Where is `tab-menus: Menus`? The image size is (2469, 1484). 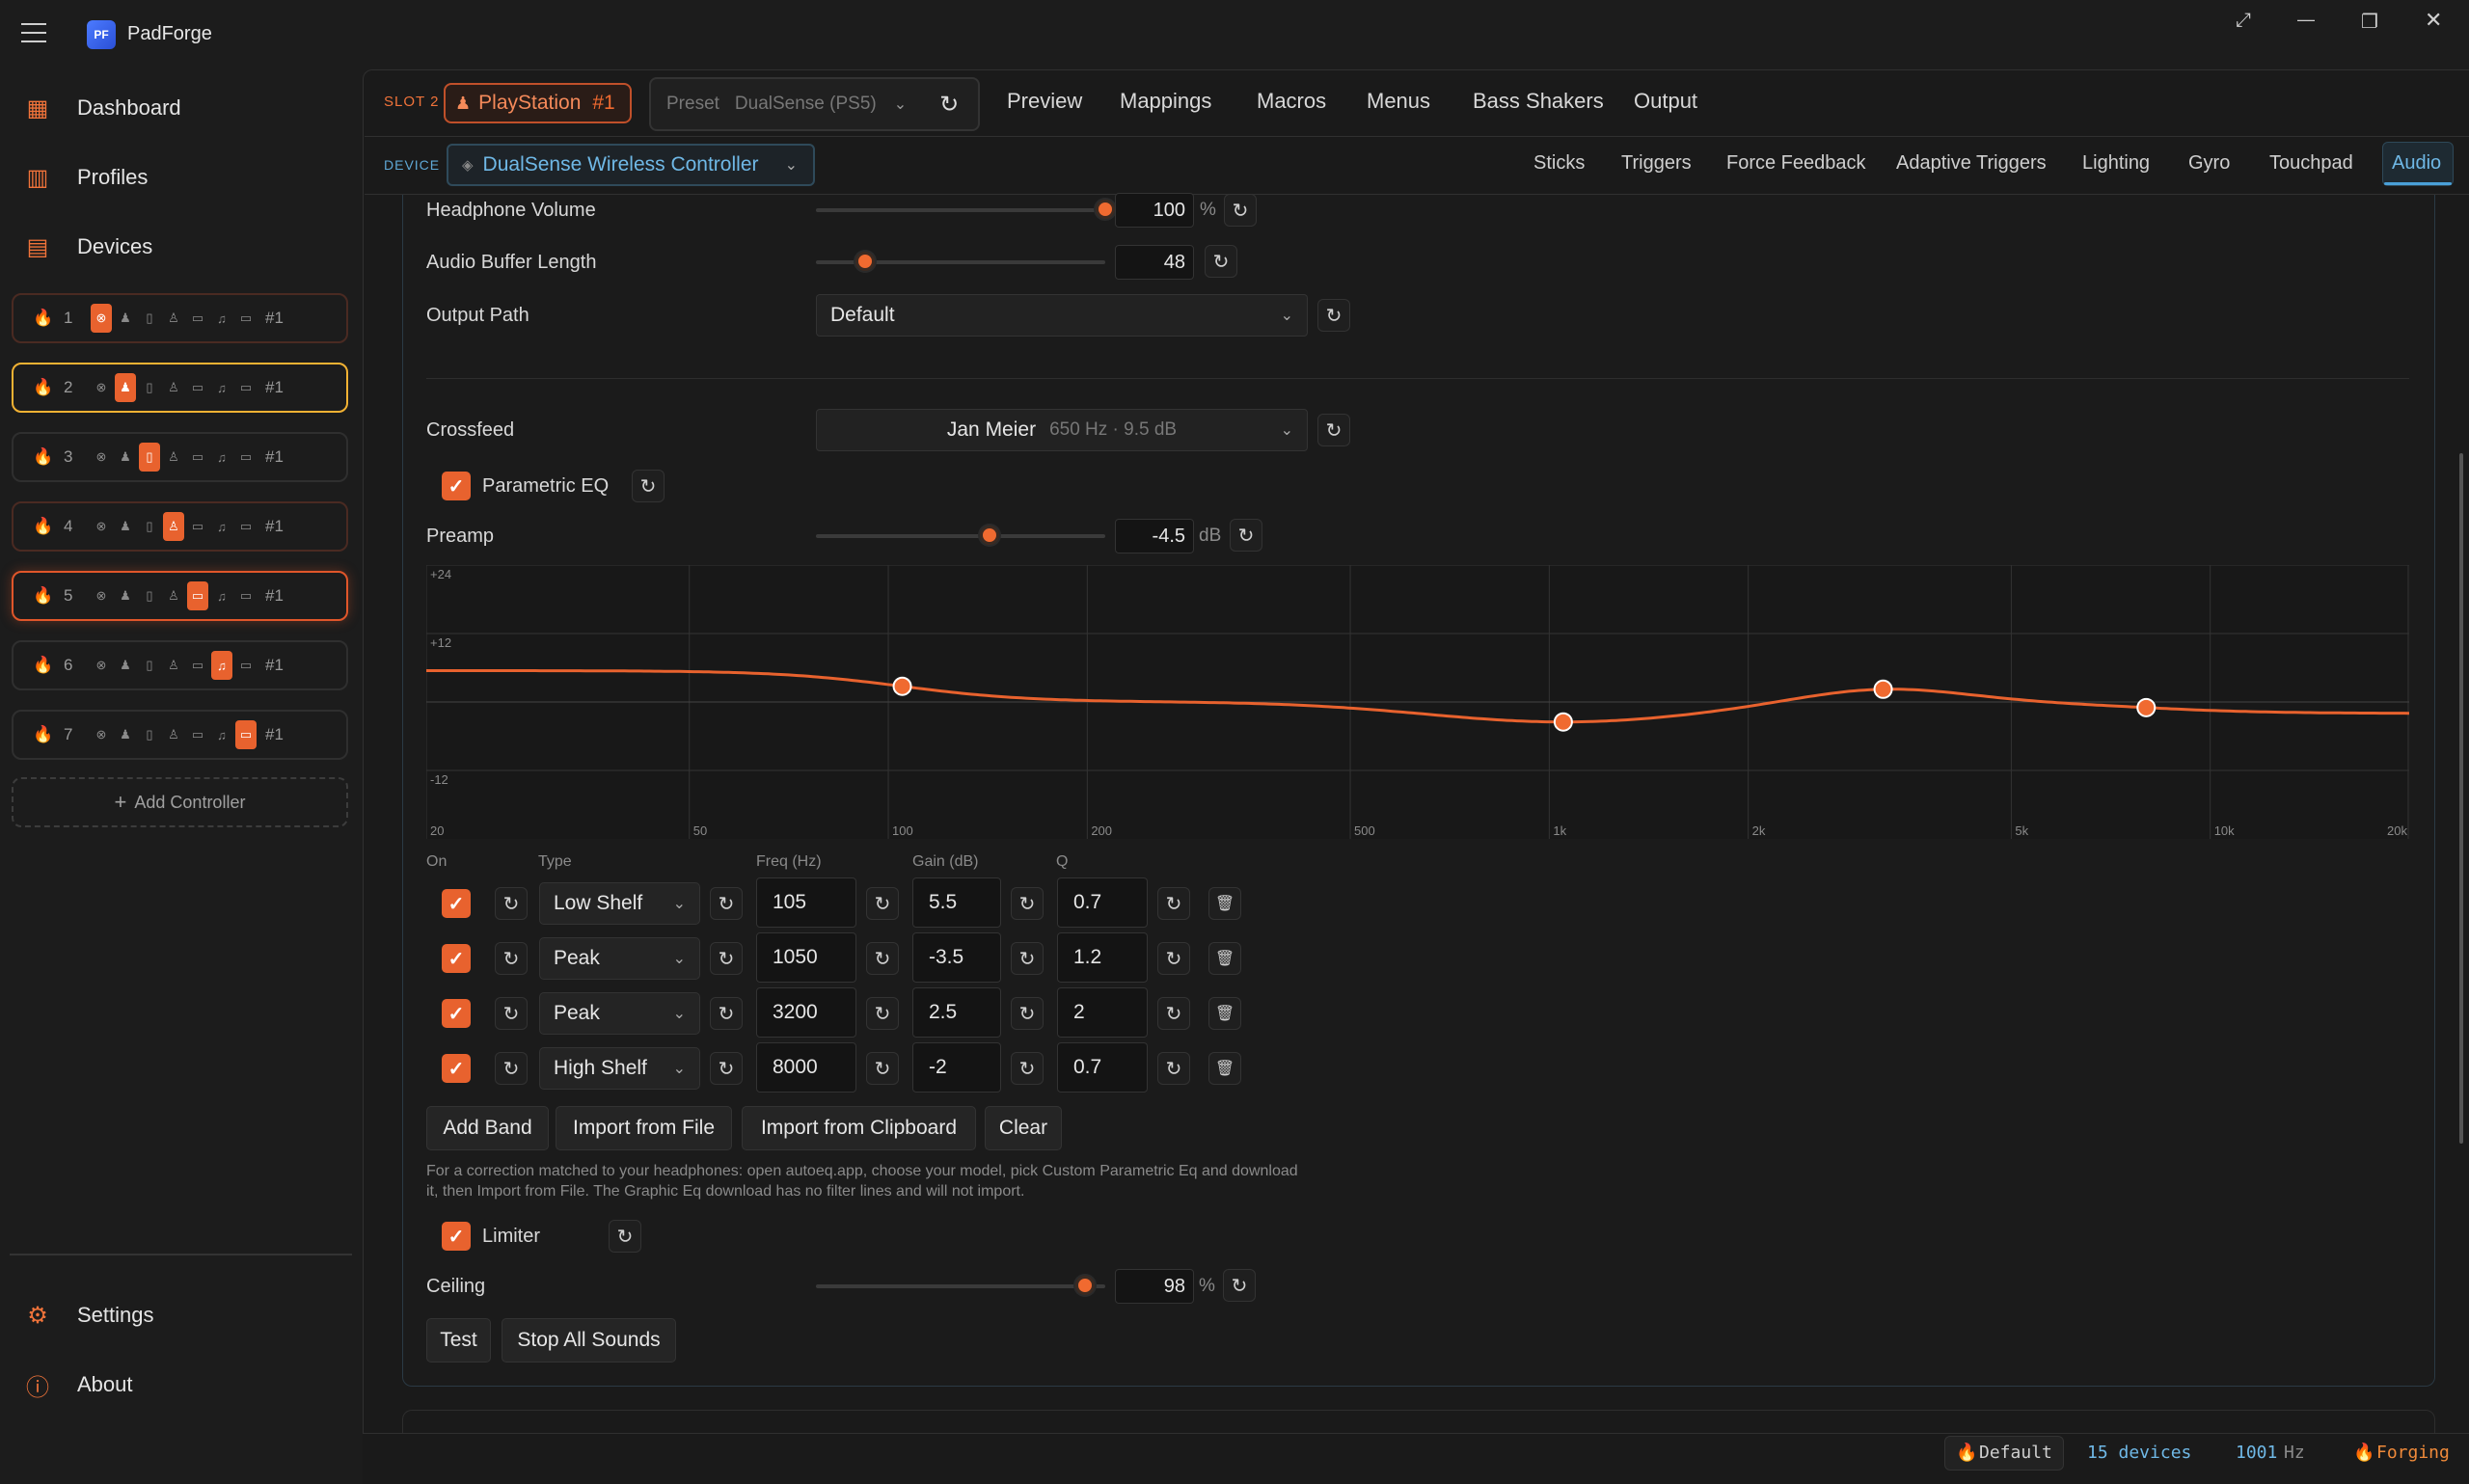 tab-menus: Menus is located at coordinates (1398, 101).